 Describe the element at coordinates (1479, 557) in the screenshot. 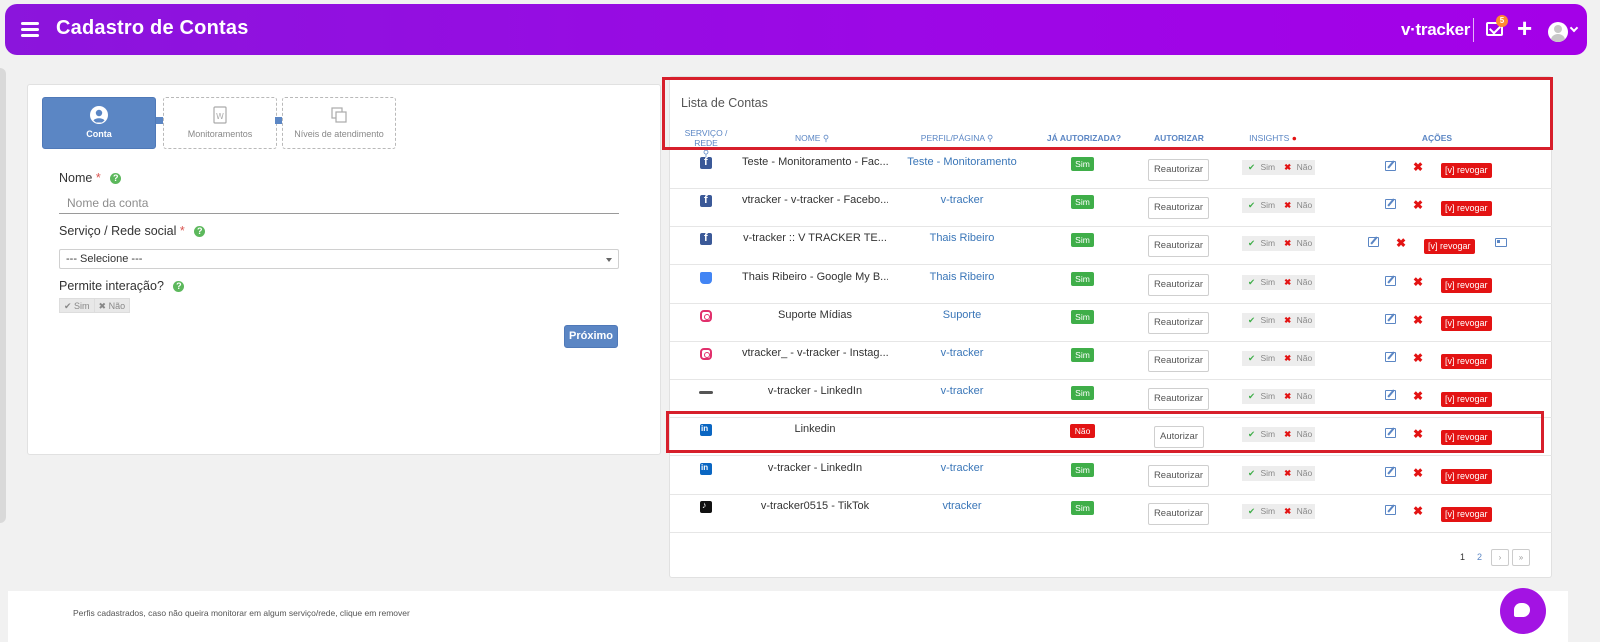

I see `page-2-link: 2` at that location.